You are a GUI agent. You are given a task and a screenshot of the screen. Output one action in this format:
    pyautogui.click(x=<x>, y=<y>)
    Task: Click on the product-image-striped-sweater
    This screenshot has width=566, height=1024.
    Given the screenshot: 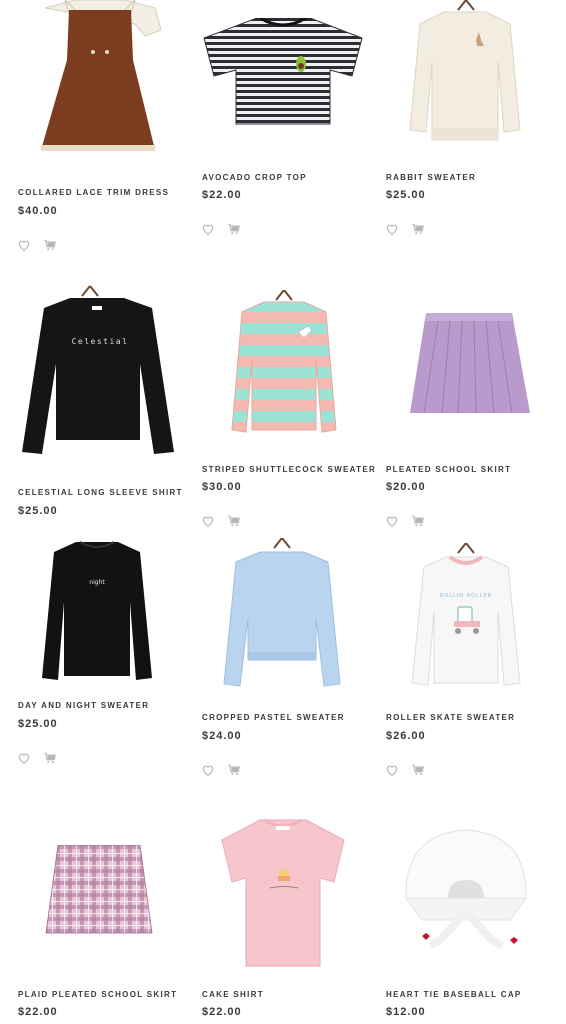 What is the action you would take?
    pyautogui.click(x=284, y=364)
    